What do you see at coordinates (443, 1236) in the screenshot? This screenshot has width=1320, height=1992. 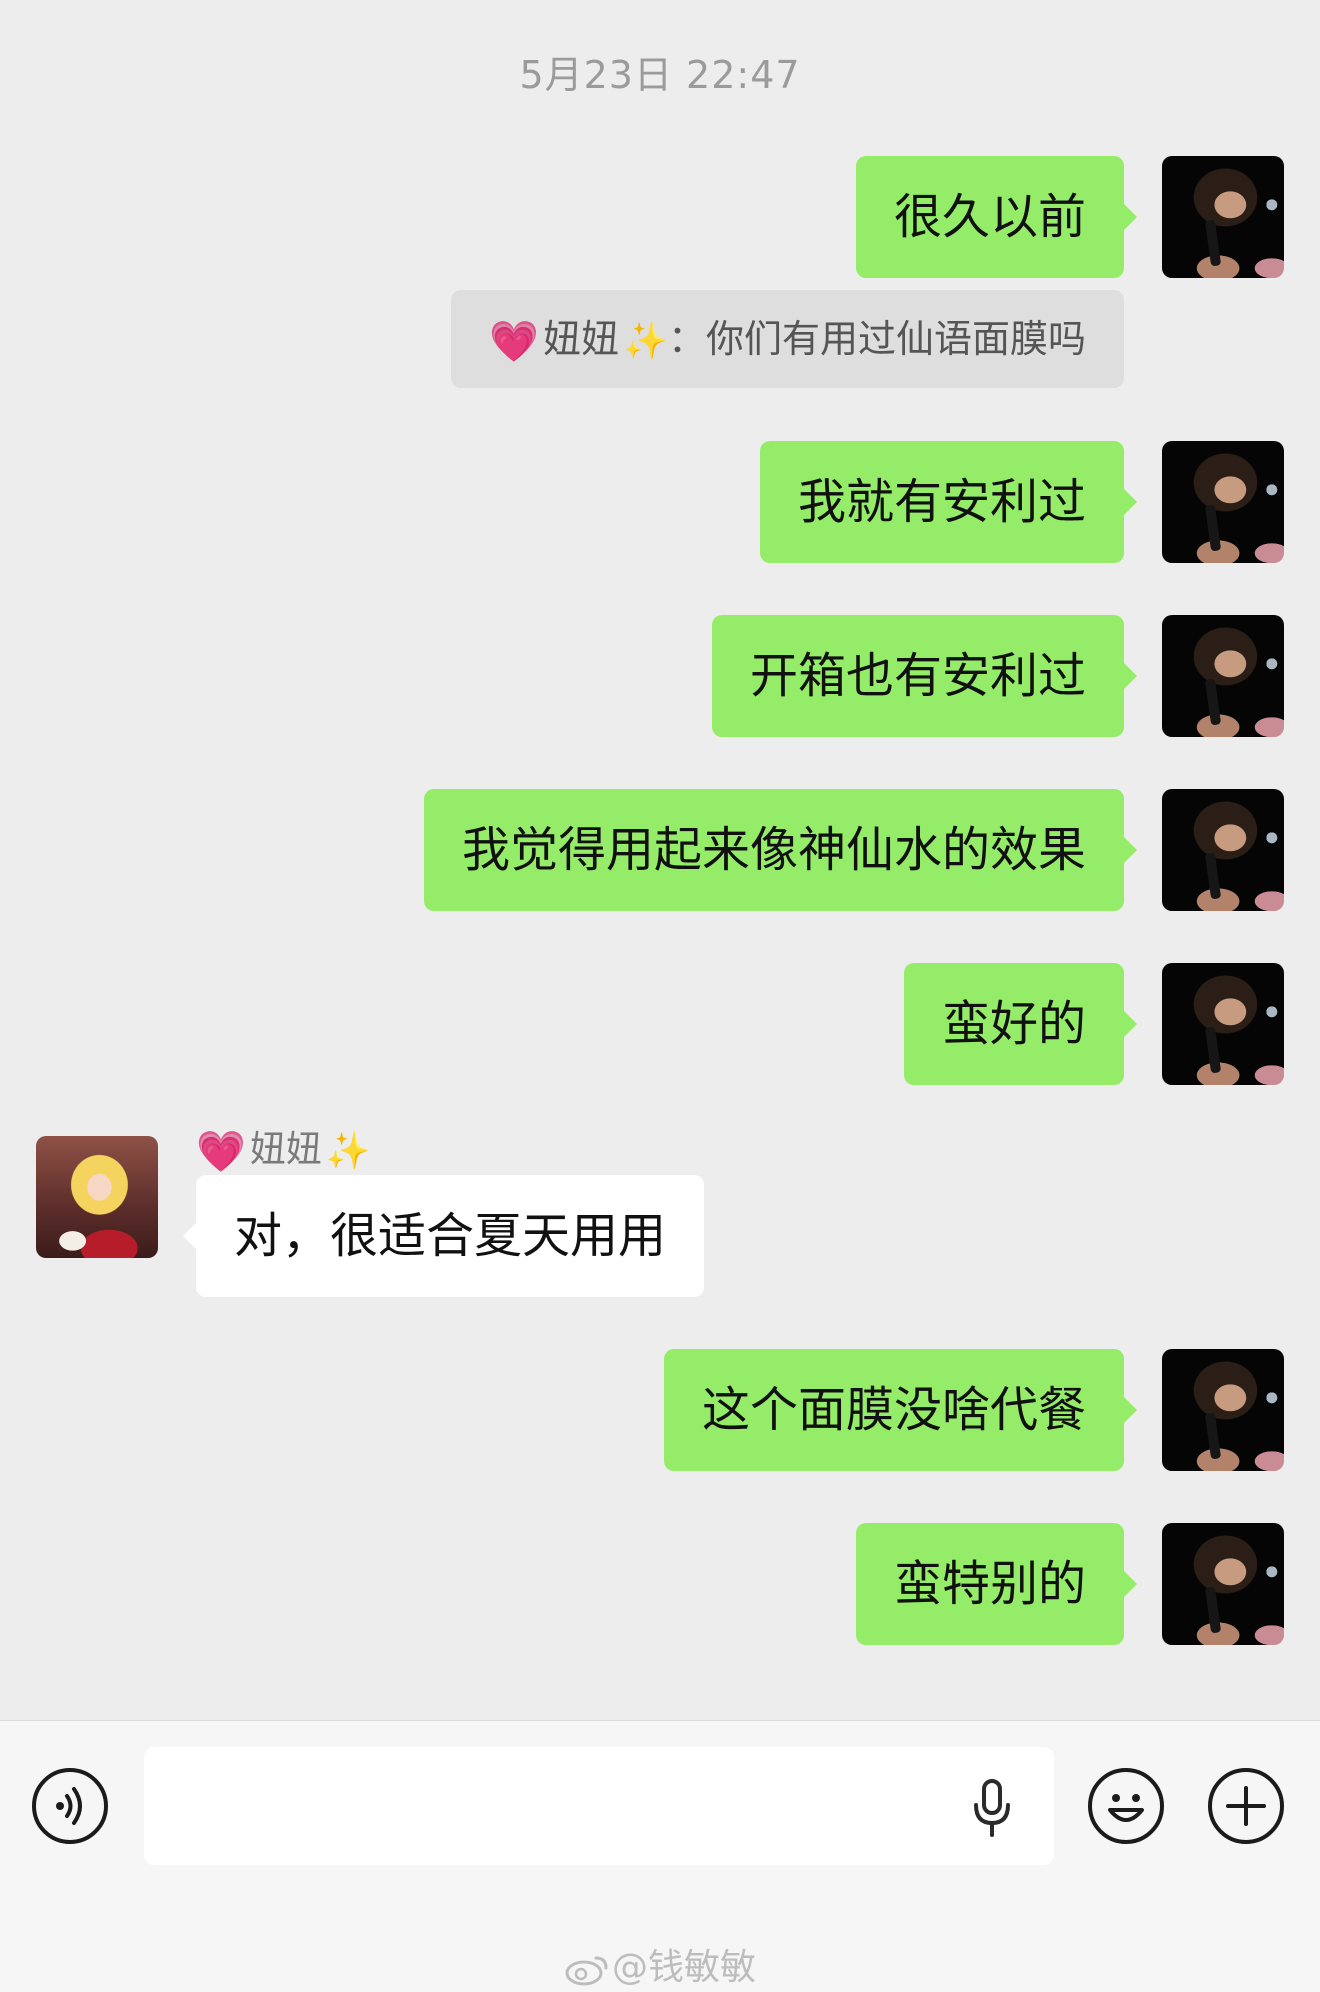 I see `message-bubble-incoming: 对，很适合夏天用用` at bounding box center [443, 1236].